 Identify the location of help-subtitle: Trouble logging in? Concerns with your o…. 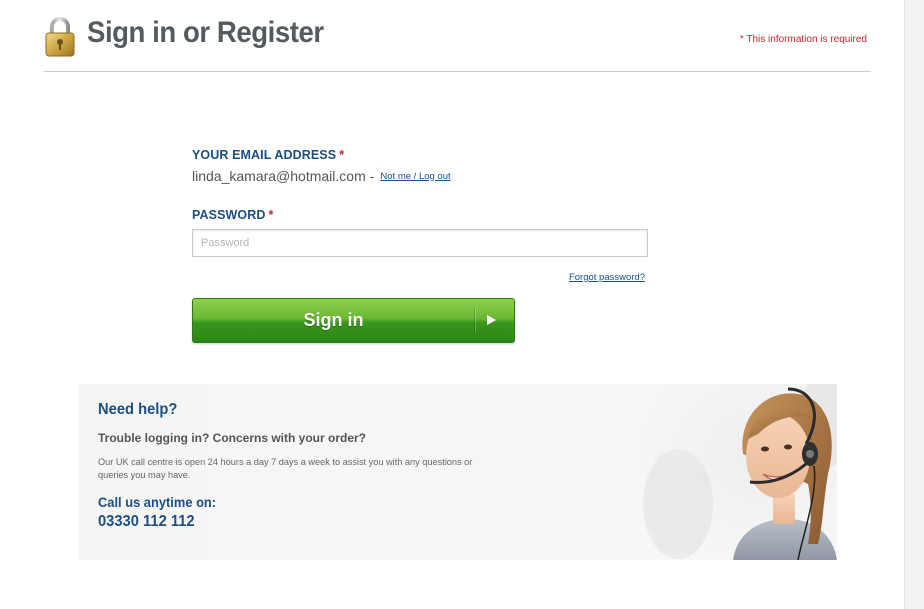
(232, 438).